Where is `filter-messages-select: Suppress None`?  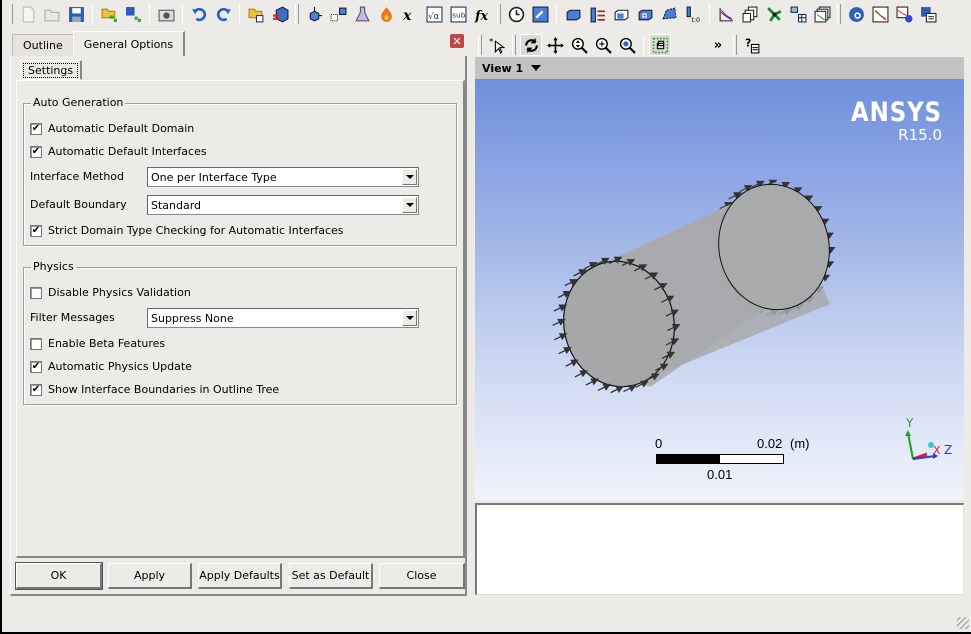
filter-messages-select: Suppress None is located at coordinates (283, 318).